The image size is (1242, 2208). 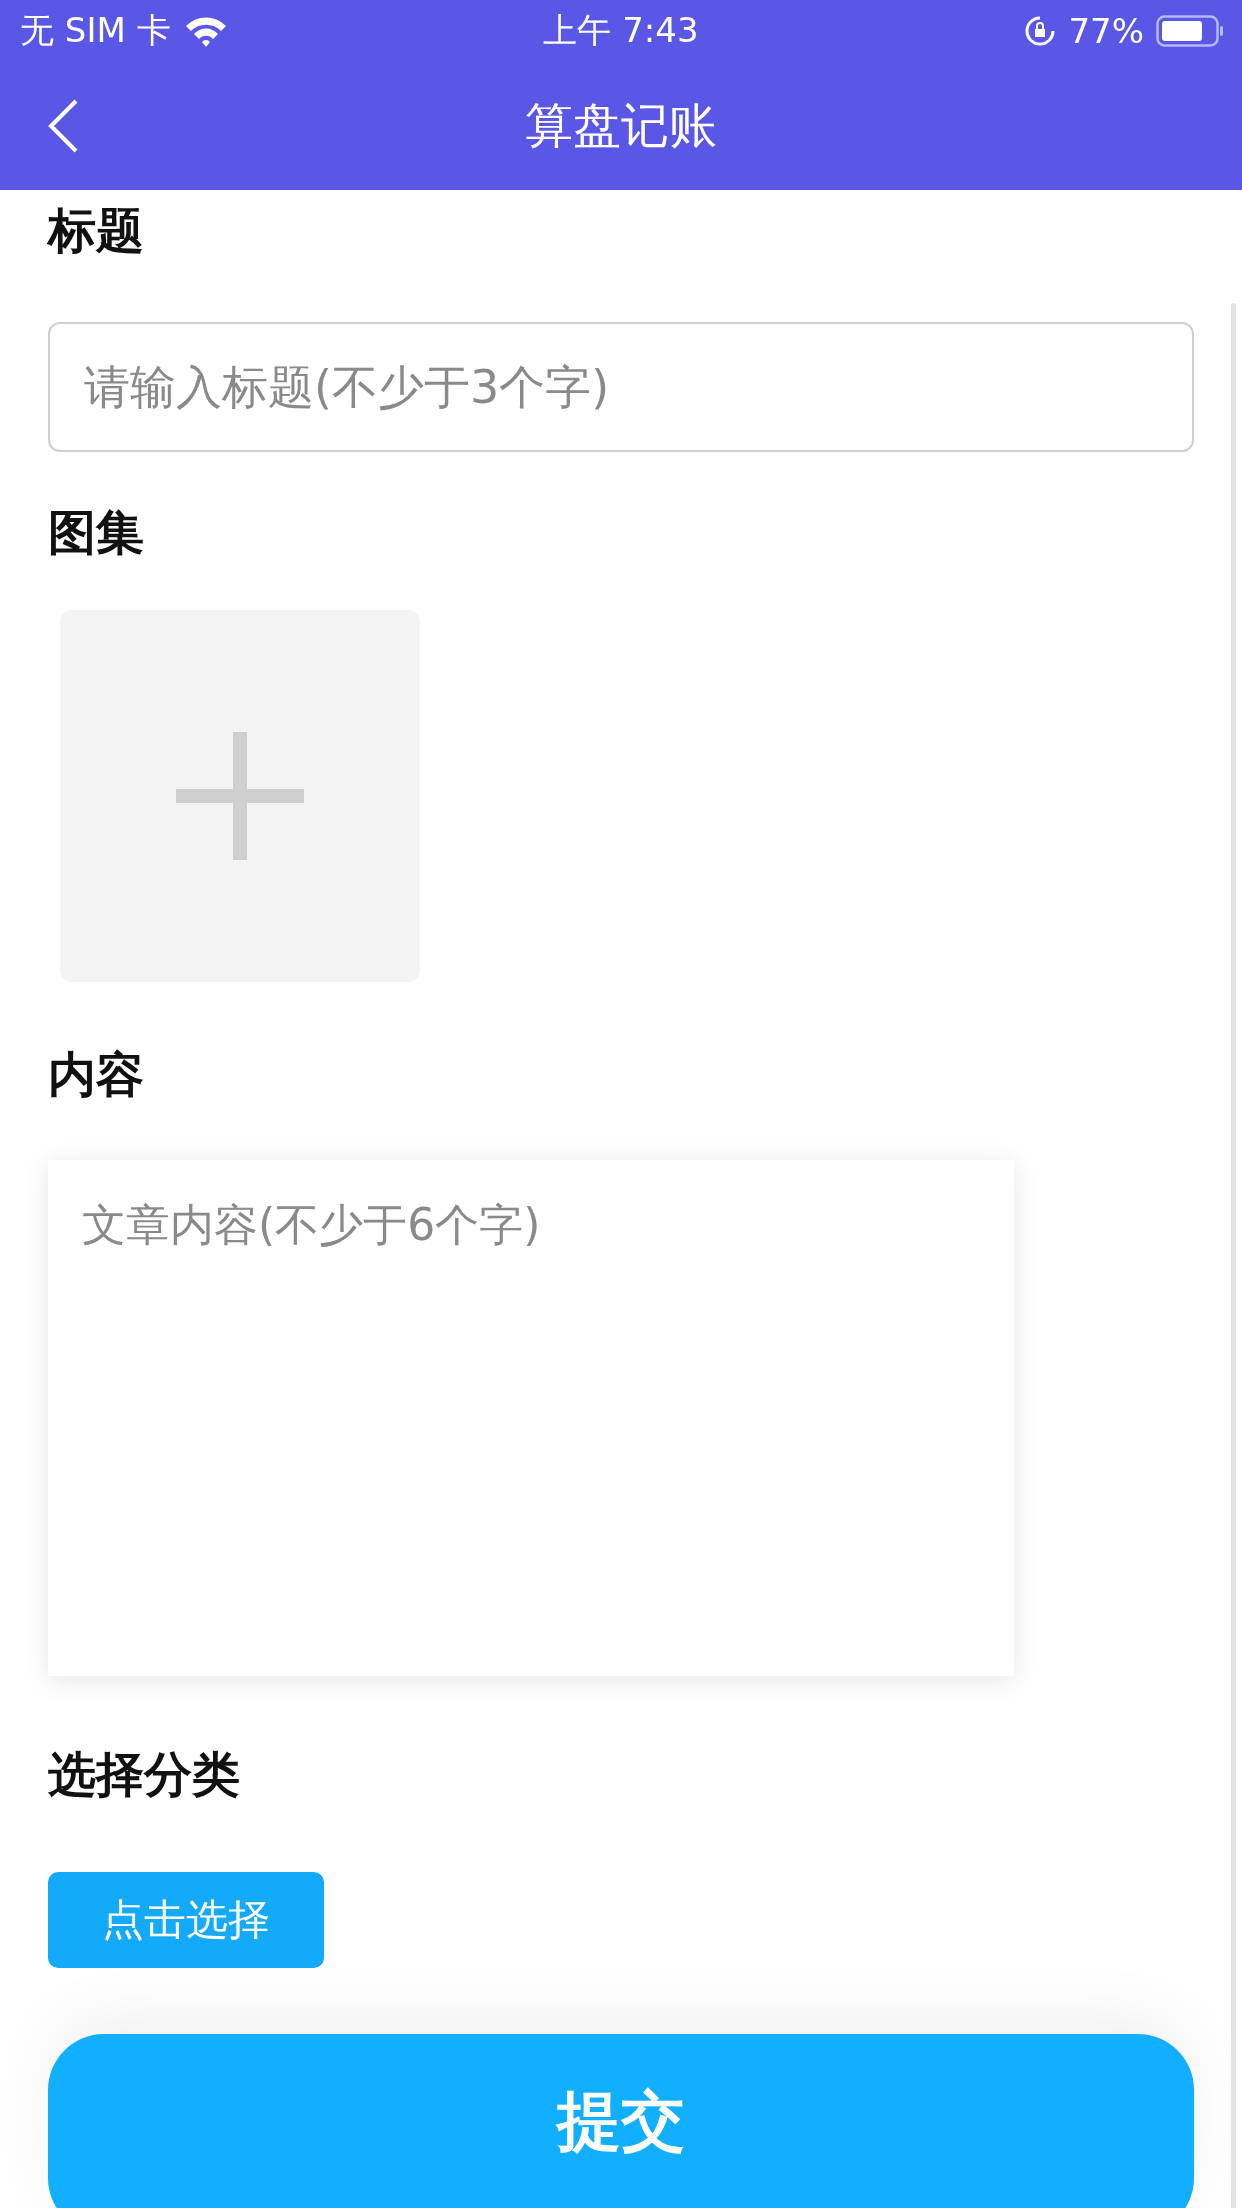 What do you see at coordinates (144, 1774) in the screenshot?
I see `section-label: 选择分类` at bounding box center [144, 1774].